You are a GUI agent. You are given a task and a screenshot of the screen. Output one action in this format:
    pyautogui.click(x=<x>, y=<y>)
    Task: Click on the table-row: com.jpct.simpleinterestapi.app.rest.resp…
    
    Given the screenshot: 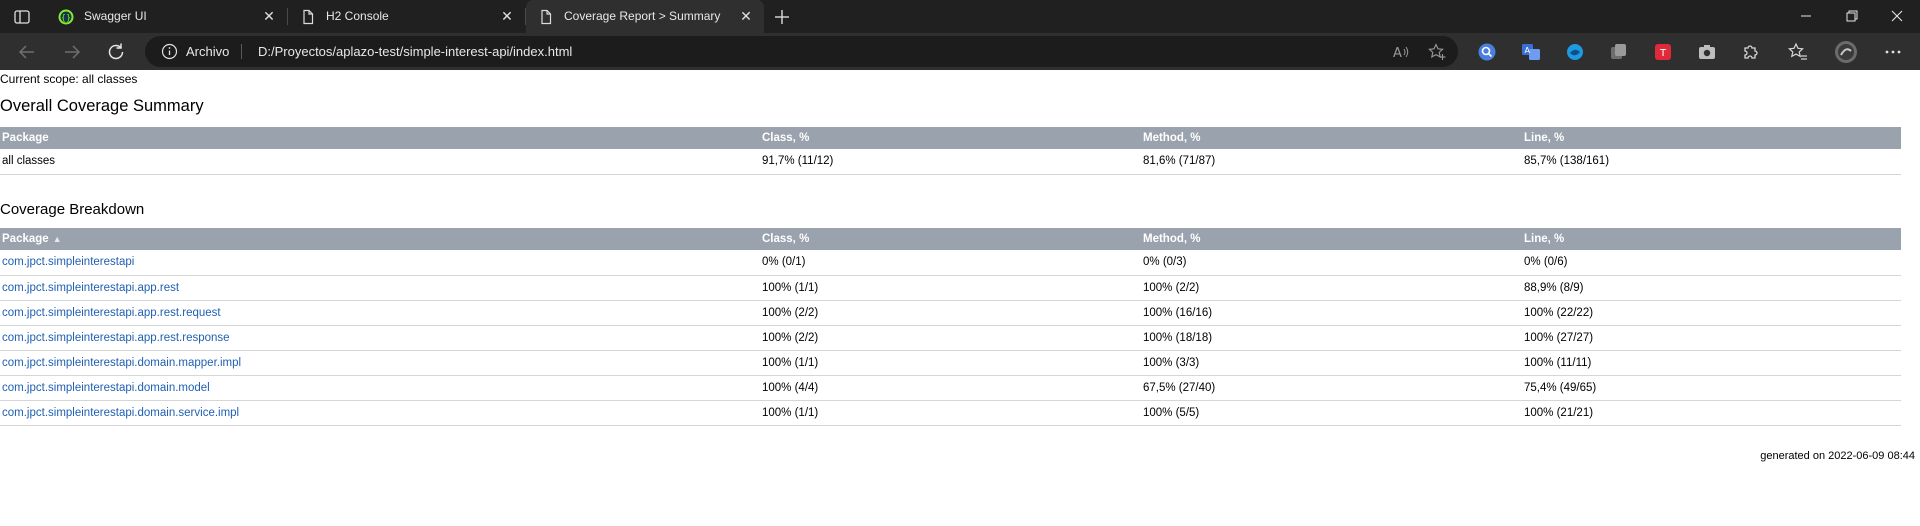 What is the action you would take?
    pyautogui.click(x=950, y=338)
    